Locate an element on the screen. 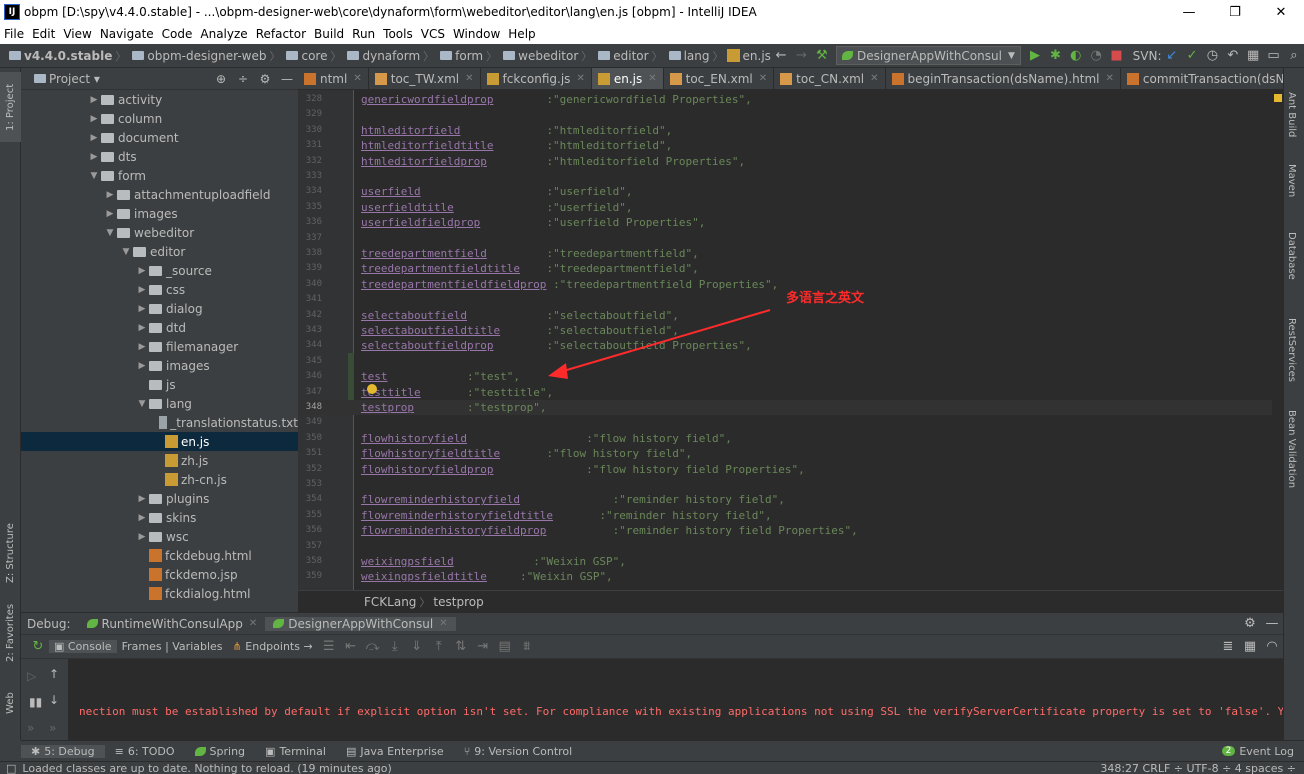 The width and height of the screenshot is (1304, 774). editor-tab: toc_EN.xml ✕ is located at coordinates (719, 78).